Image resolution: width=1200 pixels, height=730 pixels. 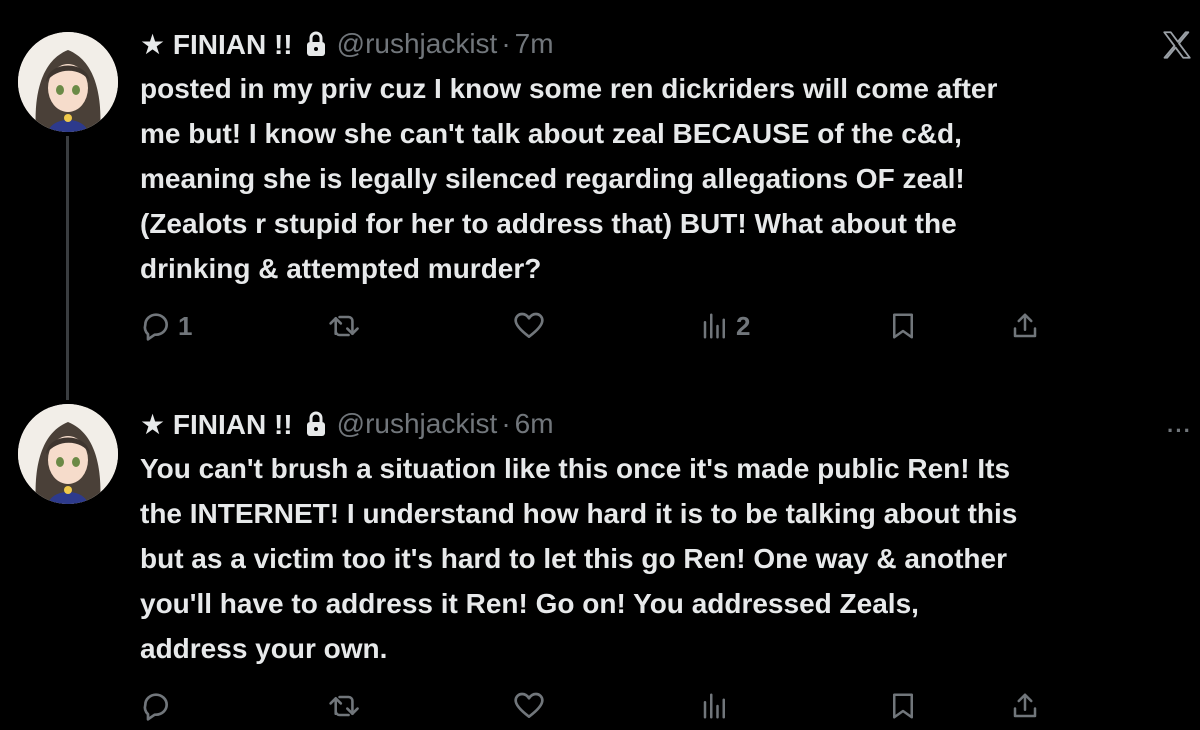 I want to click on thread-connector, so click(x=67, y=268).